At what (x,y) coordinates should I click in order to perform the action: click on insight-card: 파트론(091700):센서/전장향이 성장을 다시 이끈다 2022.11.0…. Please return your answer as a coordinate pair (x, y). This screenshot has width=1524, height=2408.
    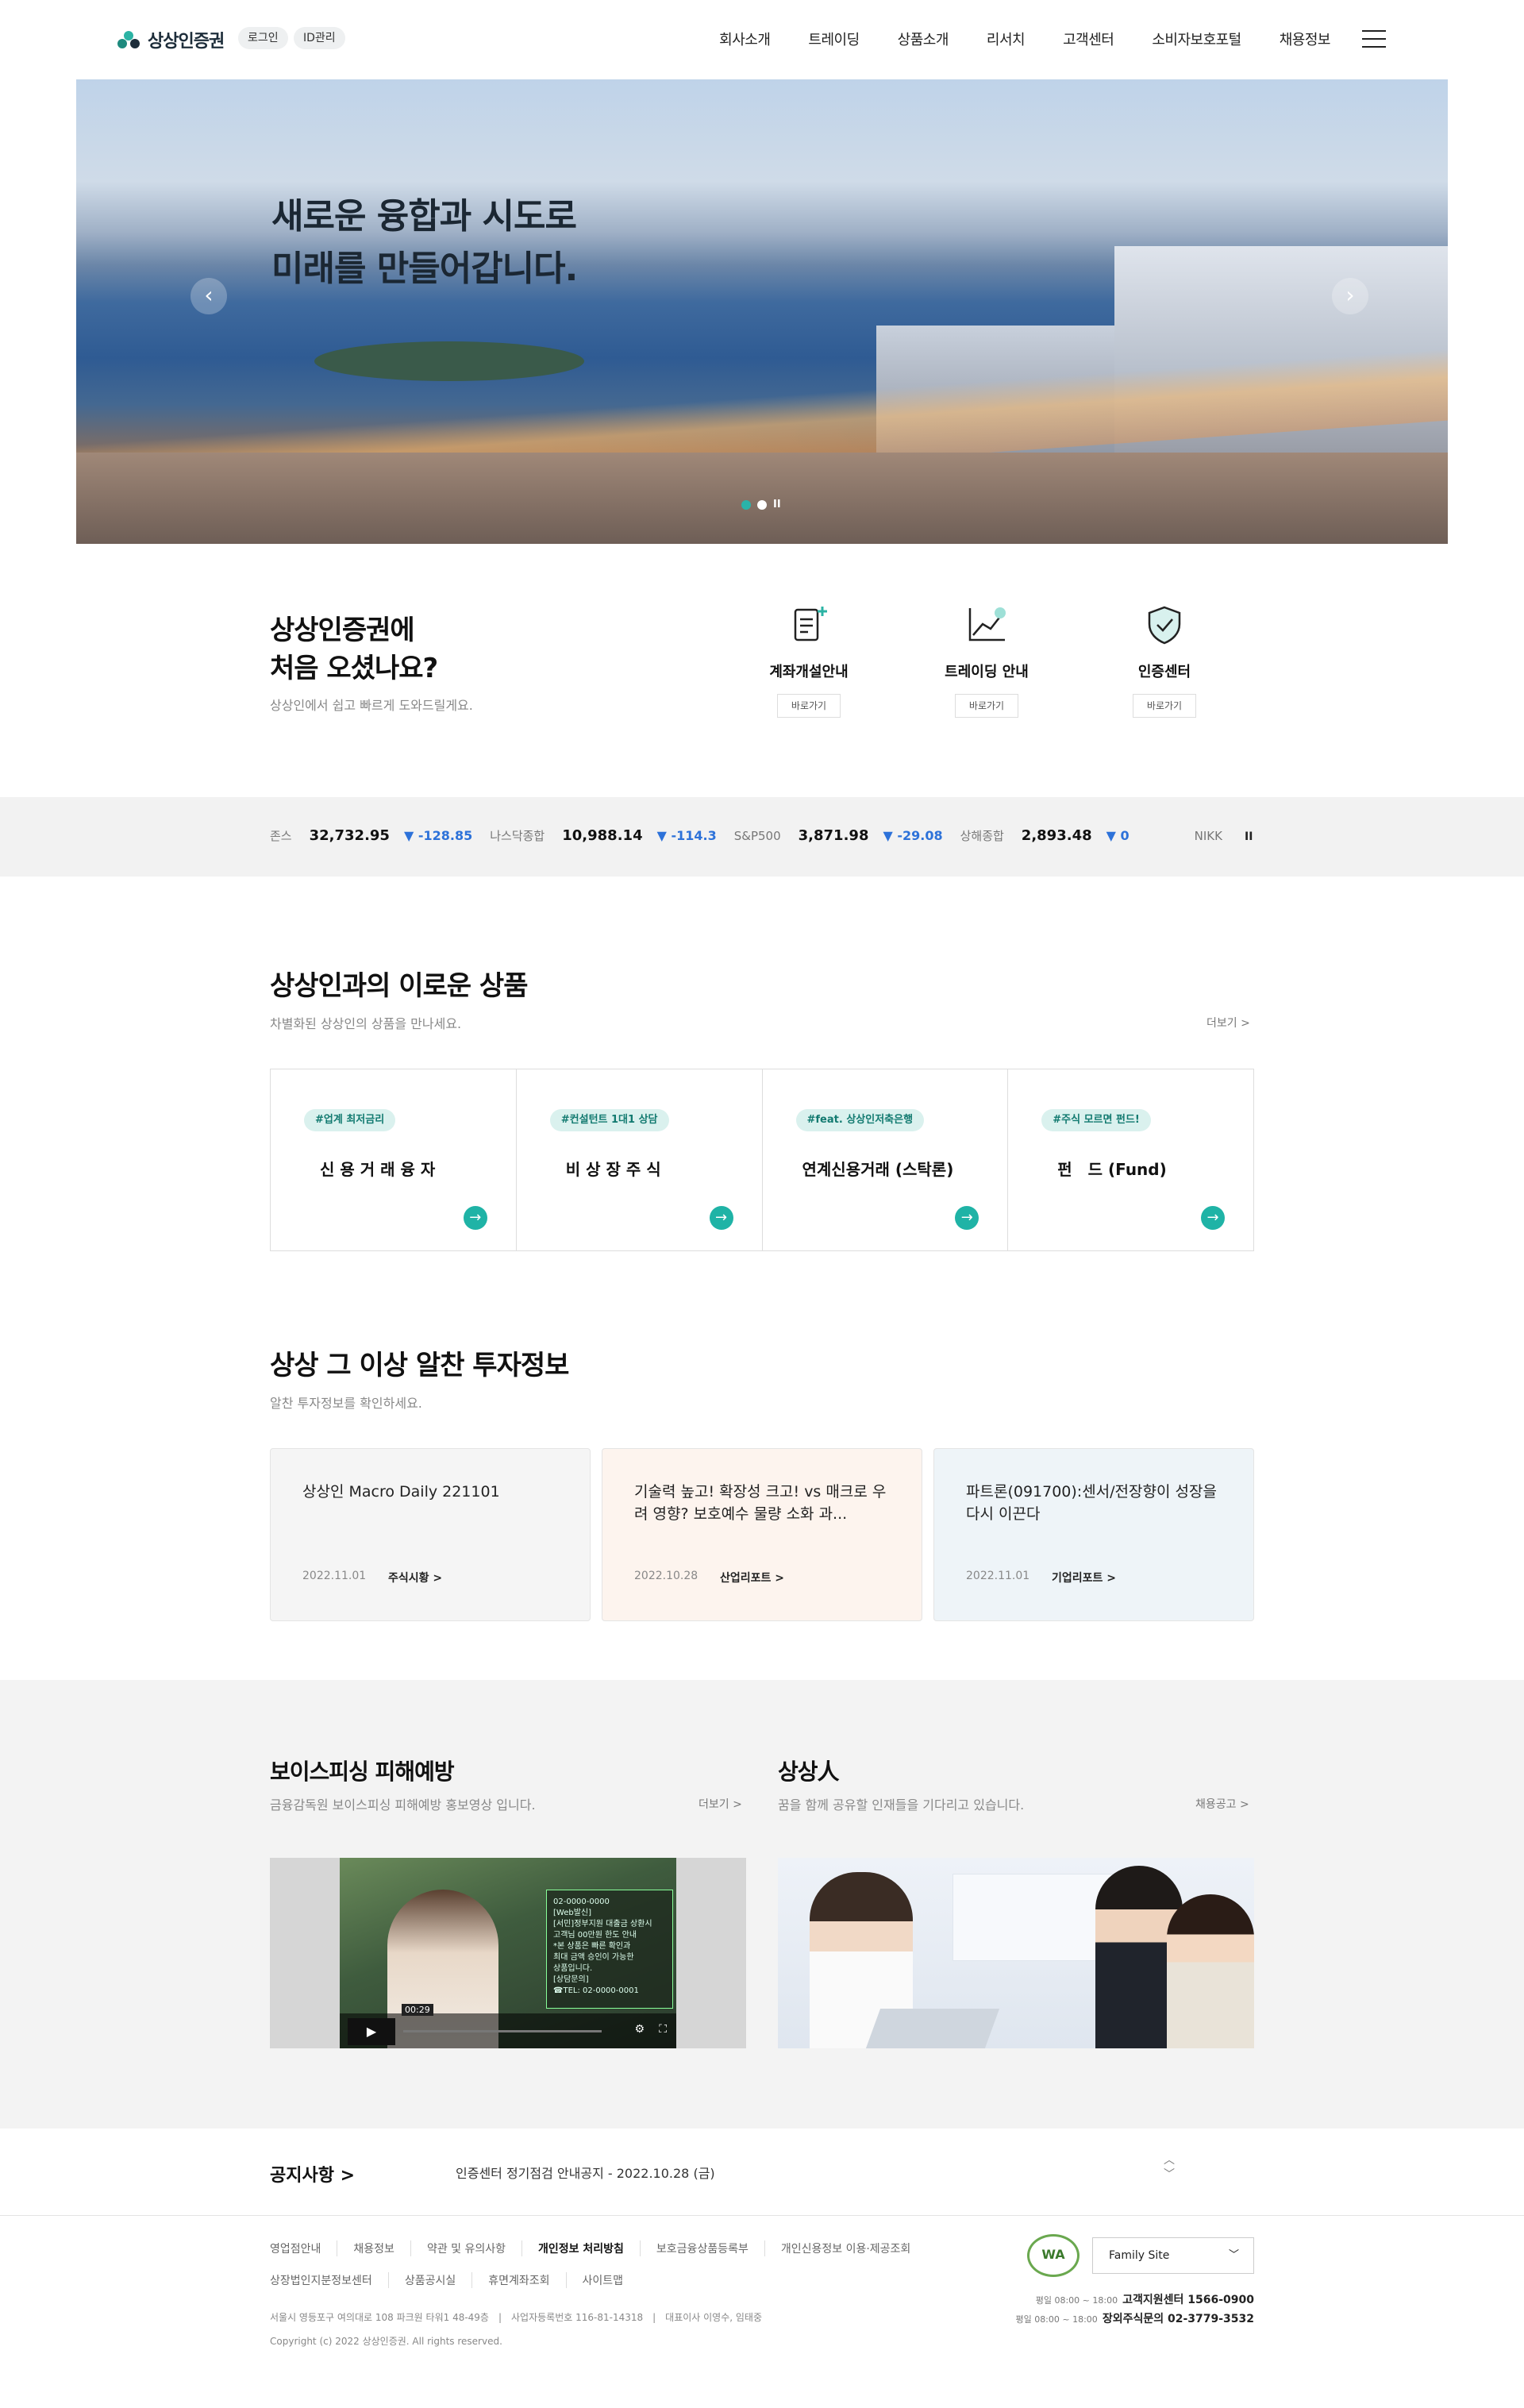
    Looking at the image, I should click on (1093, 1535).